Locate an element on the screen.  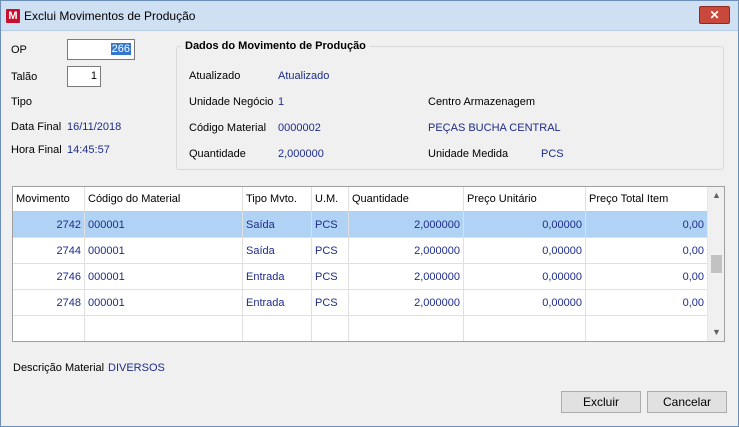
cell-movimento: 2742 is located at coordinates (49, 225).